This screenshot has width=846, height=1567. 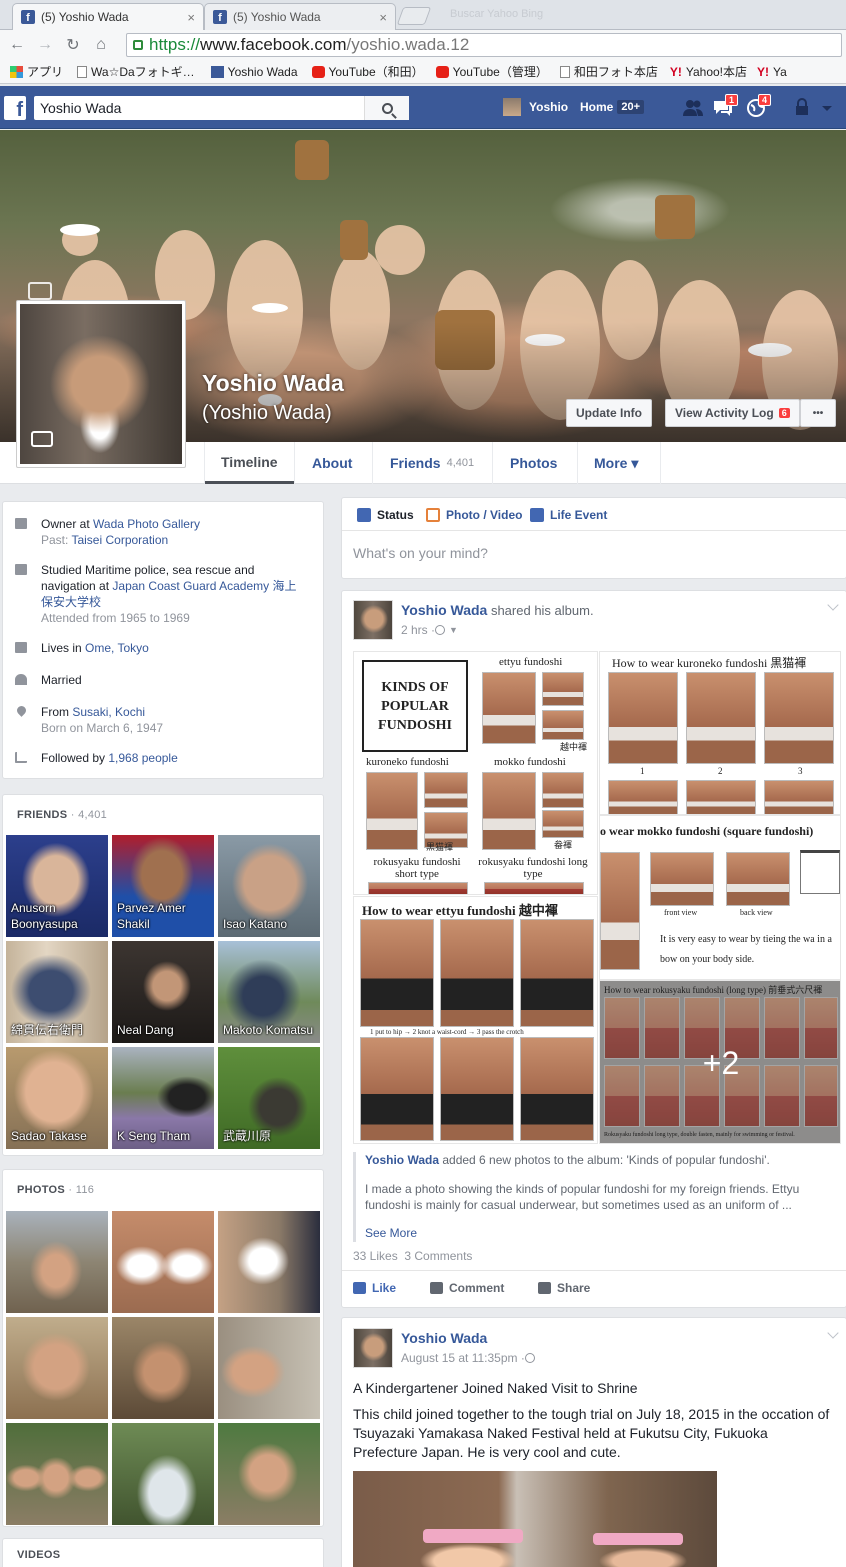 What do you see at coordinates (484, 45) in the screenshot?
I see `address-bar: https://www.facebook.com/yoshio.wada.12` at bounding box center [484, 45].